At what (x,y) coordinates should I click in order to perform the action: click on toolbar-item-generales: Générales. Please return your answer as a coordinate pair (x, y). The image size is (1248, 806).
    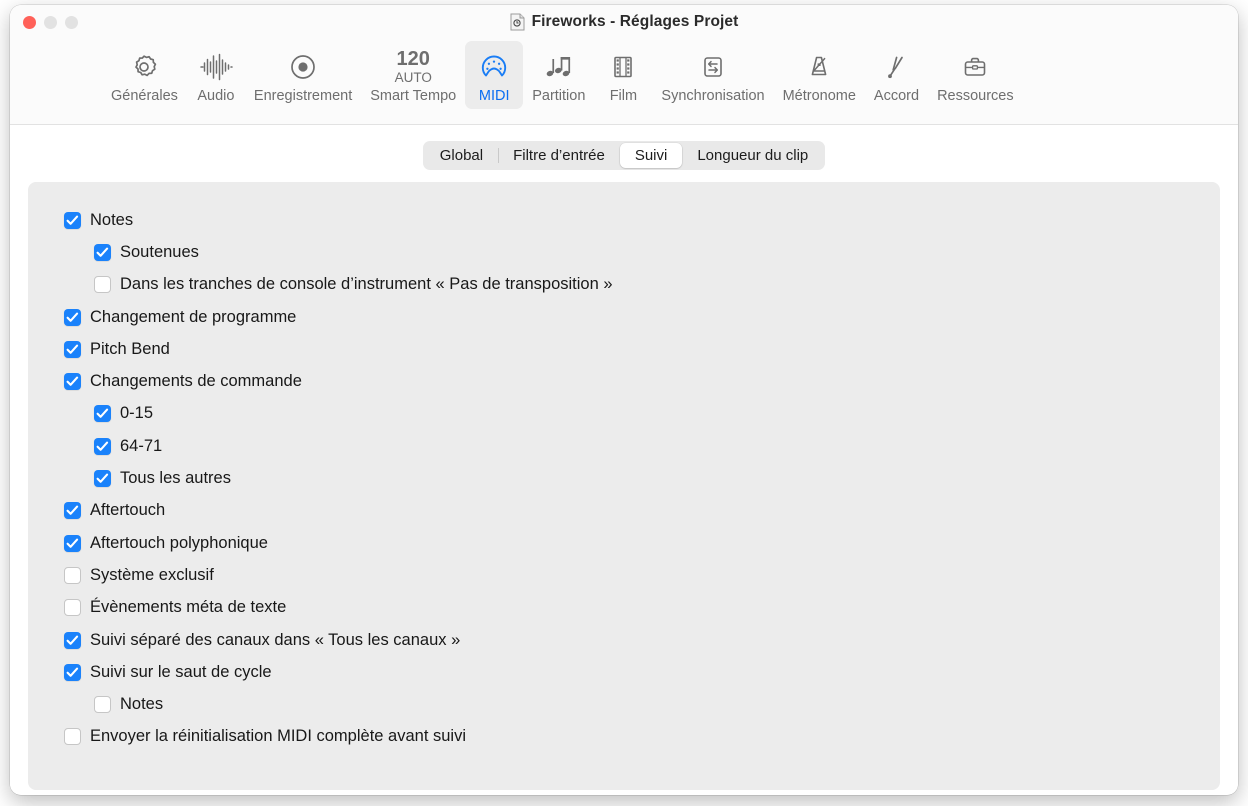
    Looking at the image, I should click on (144, 75).